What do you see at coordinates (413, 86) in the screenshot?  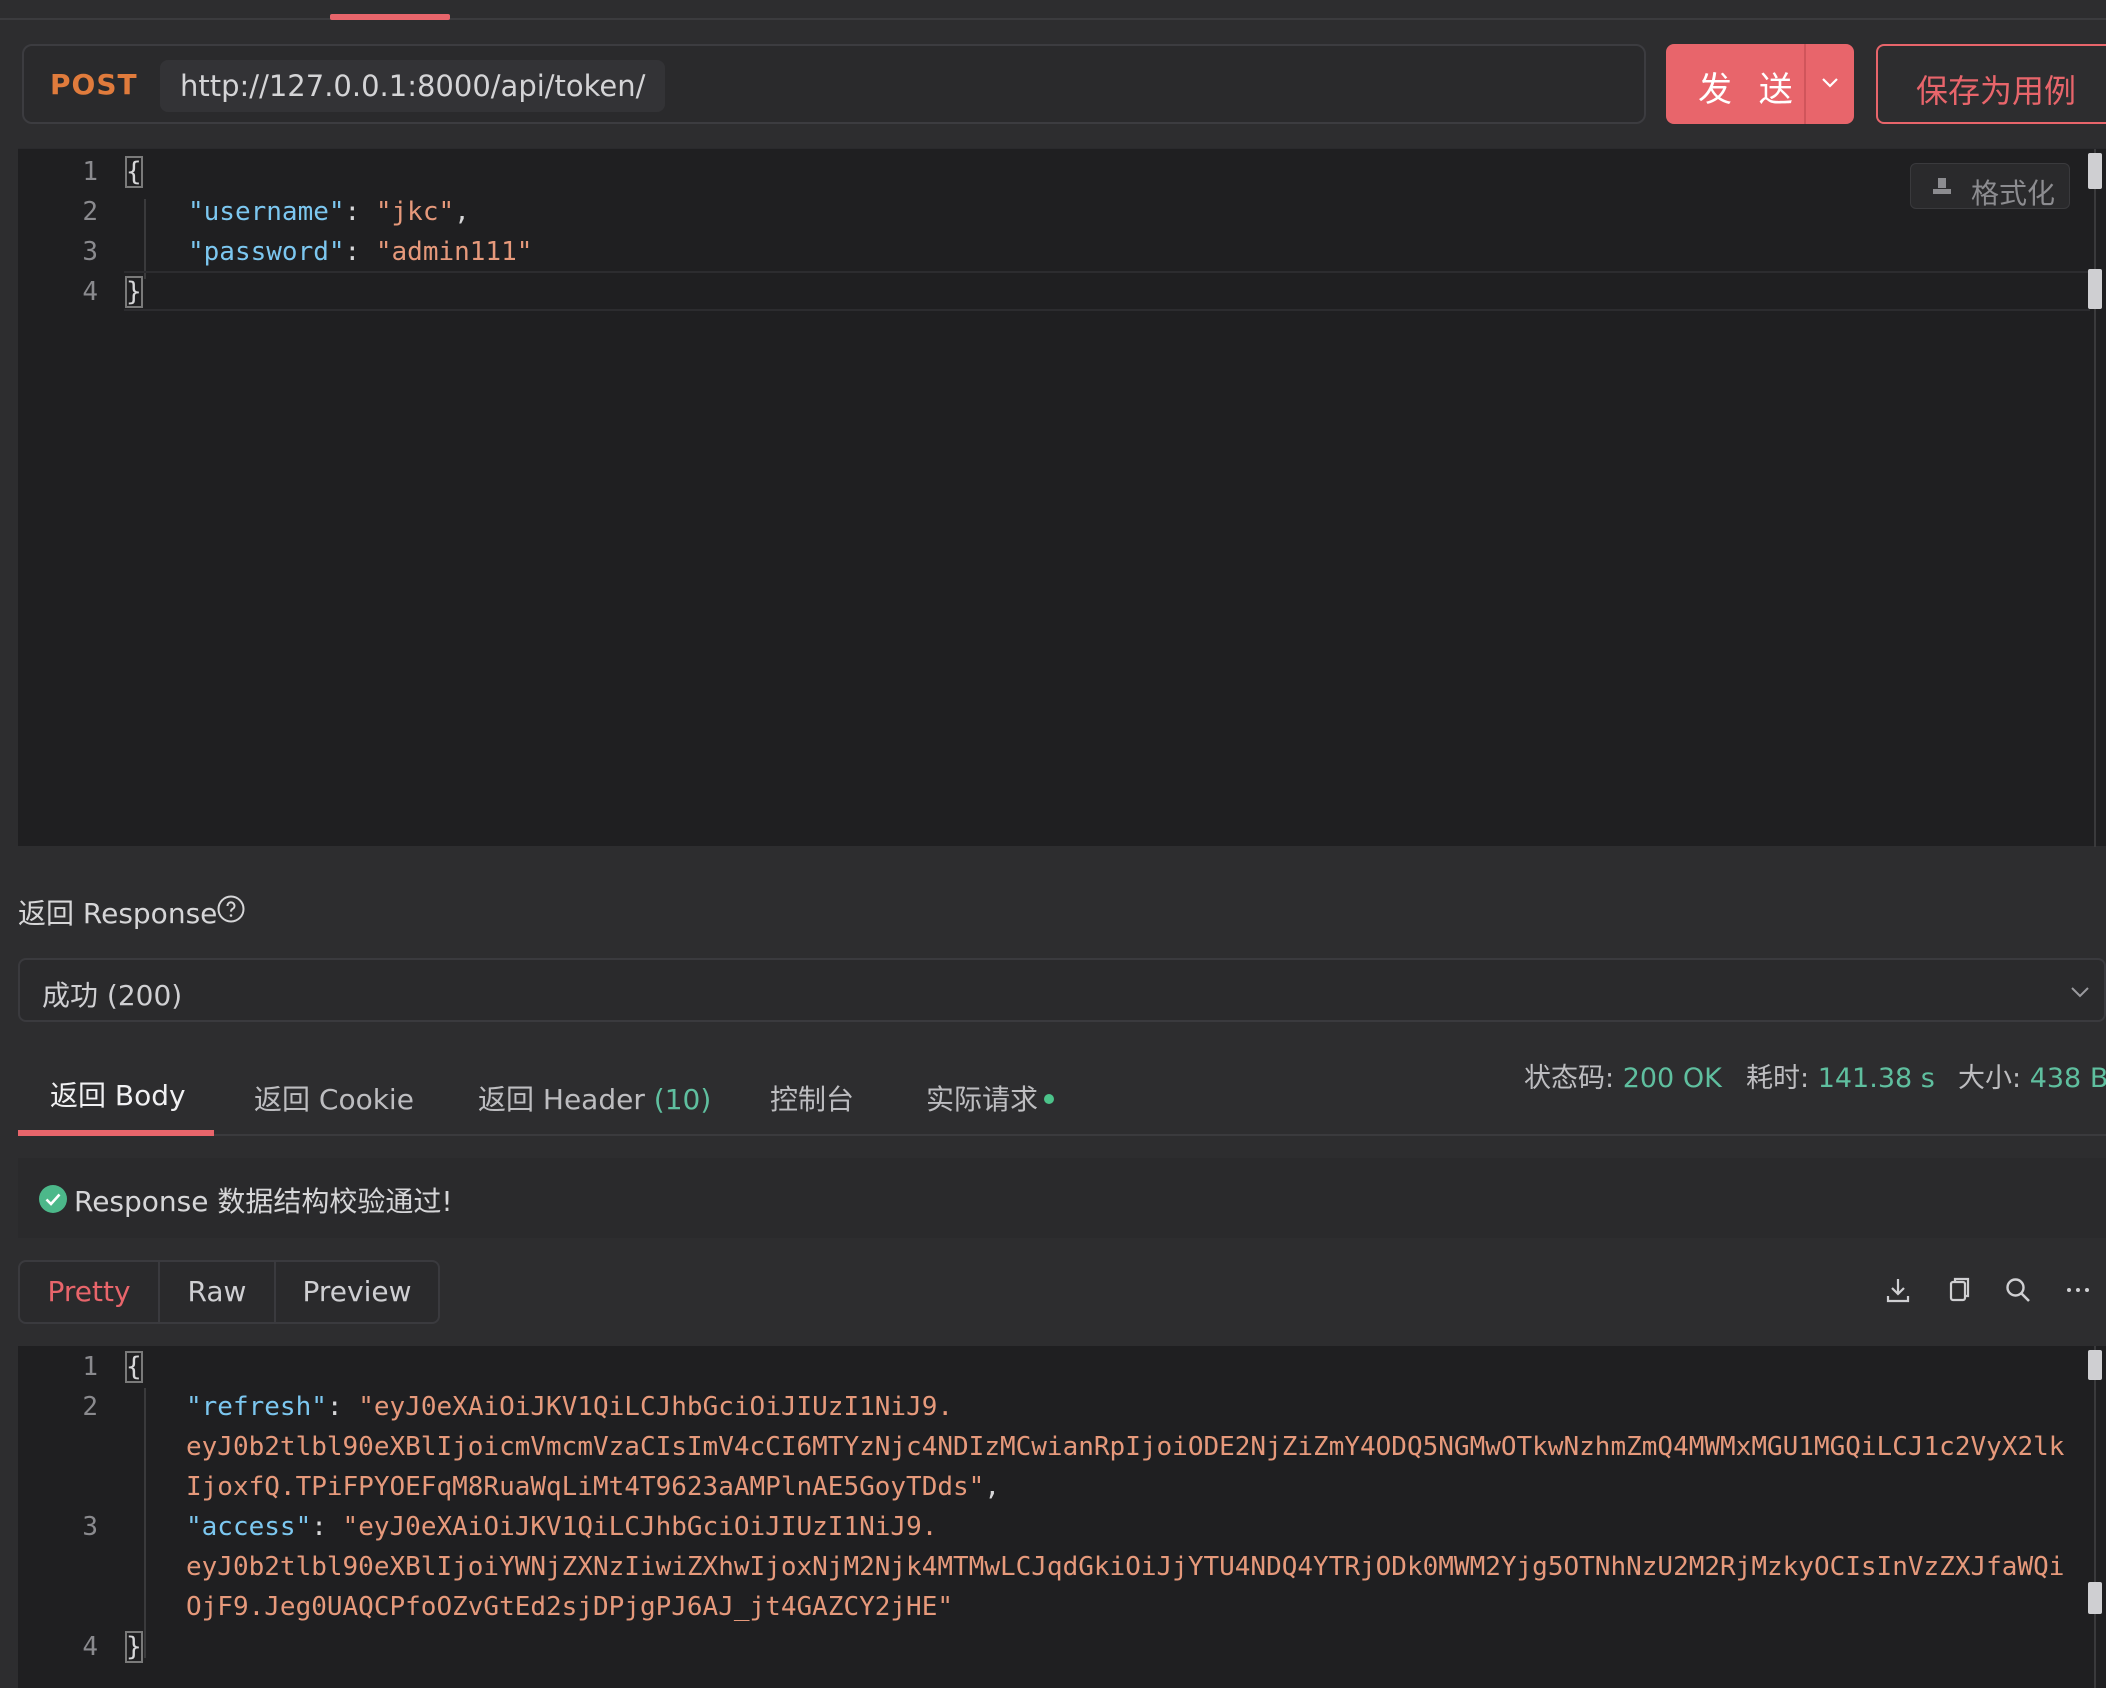 I see `url-input: http://127.0.0.1:8000/api/token/` at bounding box center [413, 86].